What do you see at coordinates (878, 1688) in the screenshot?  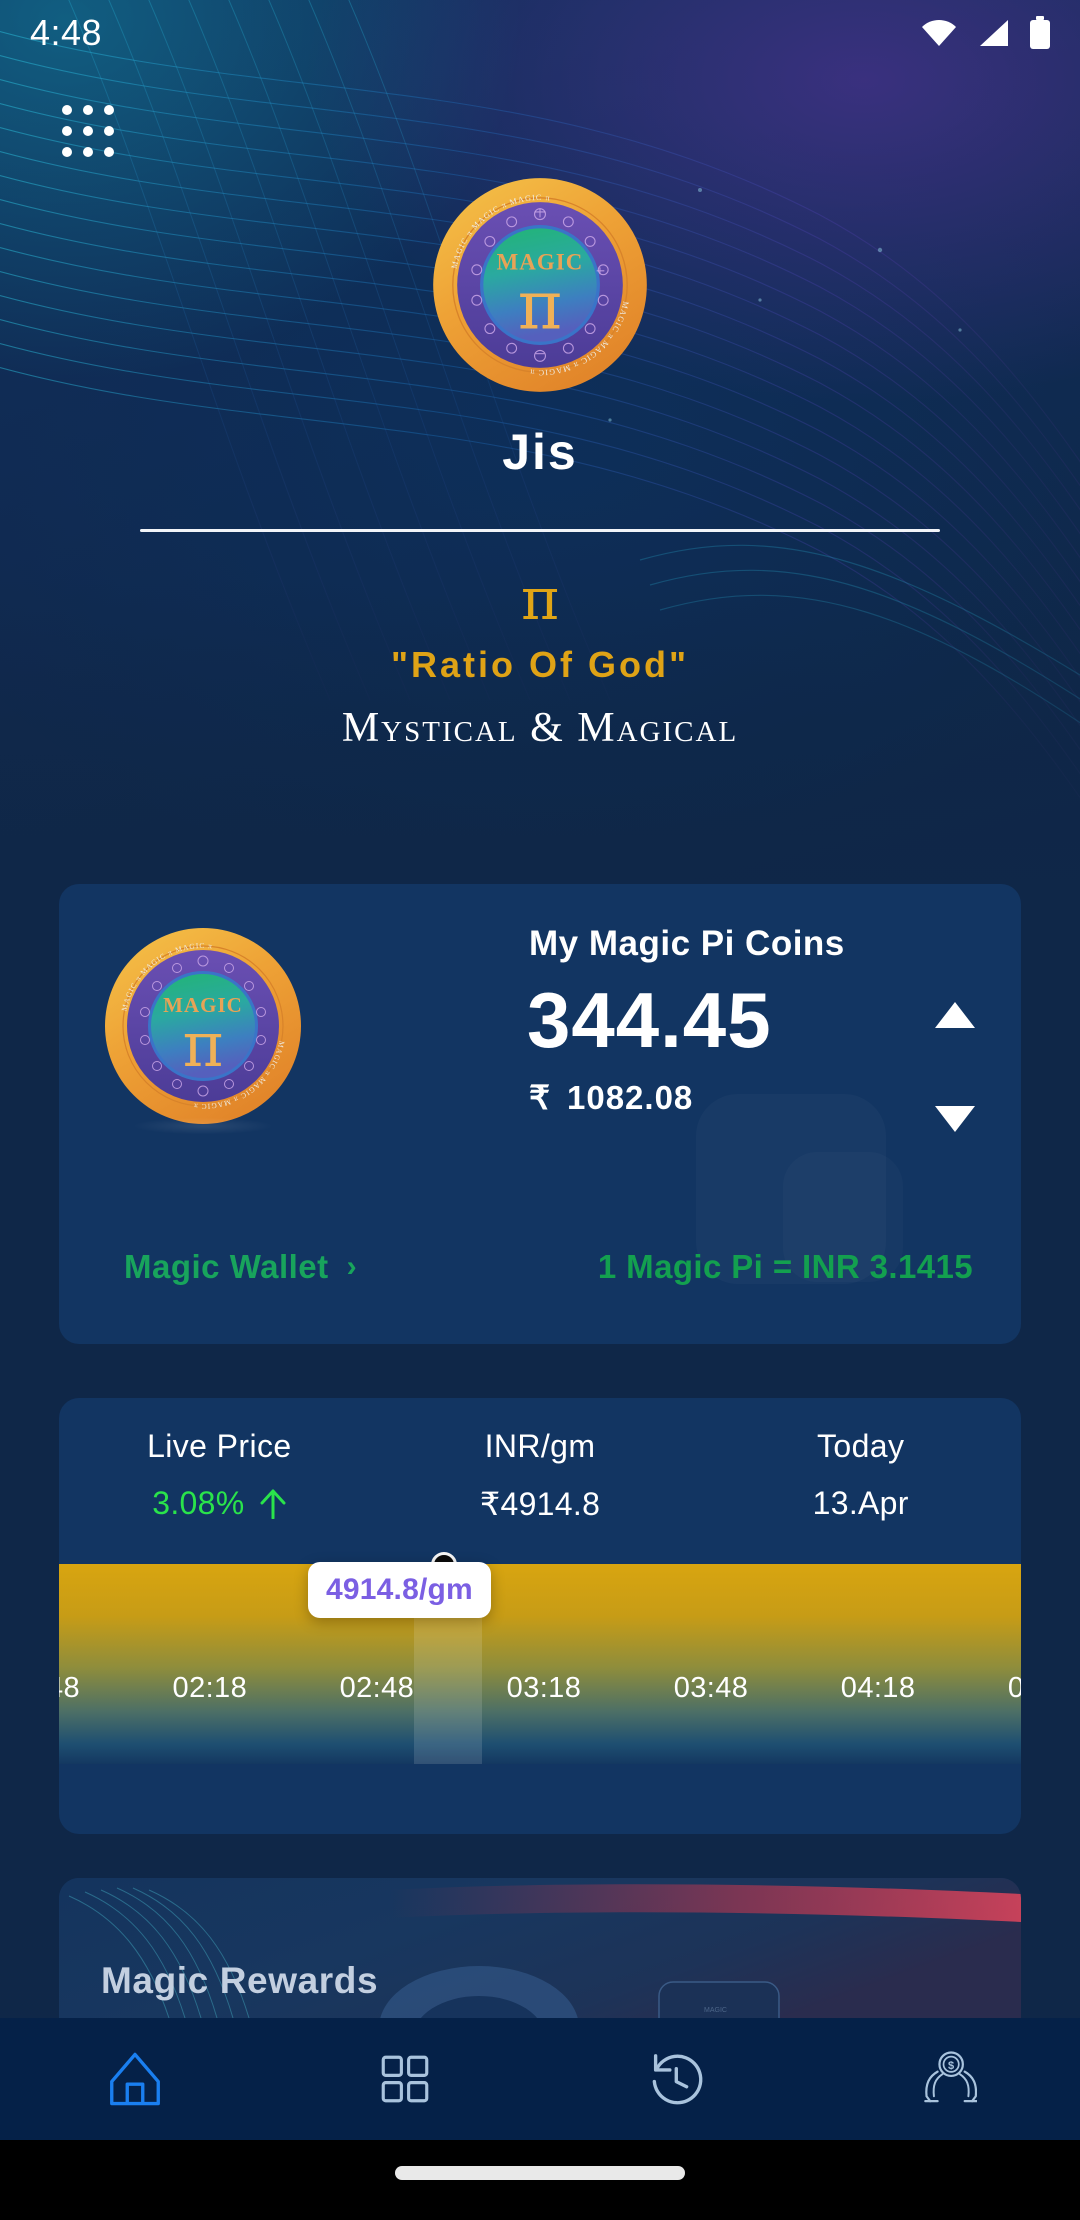 I see `x-tick: 04:18` at bounding box center [878, 1688].